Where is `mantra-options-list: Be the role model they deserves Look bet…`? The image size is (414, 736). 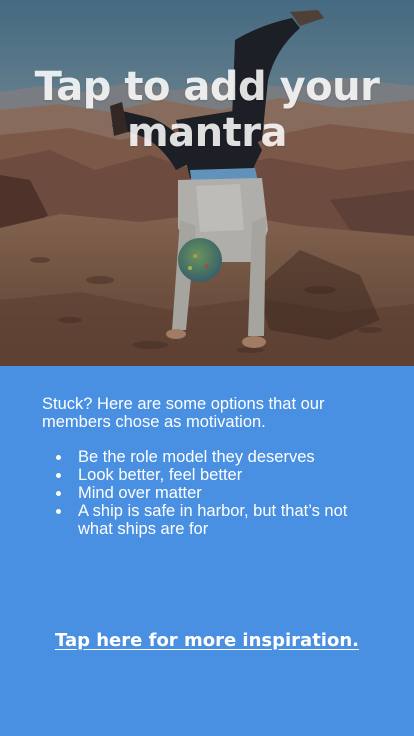
mantra-options-list: Be the role model they deserves Look bet… is located at coordinates (207, 493).